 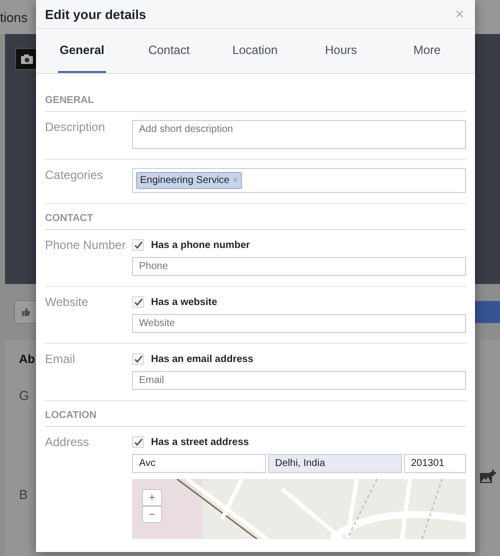 I want to click on camera-icon, so click(x=27, y=59).